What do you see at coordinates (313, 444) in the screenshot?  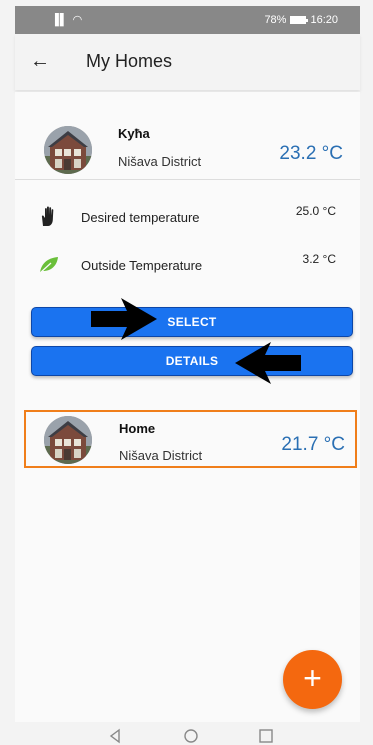 I see `home-temperature: 21.7 °C` at bounding box center [313, 444].